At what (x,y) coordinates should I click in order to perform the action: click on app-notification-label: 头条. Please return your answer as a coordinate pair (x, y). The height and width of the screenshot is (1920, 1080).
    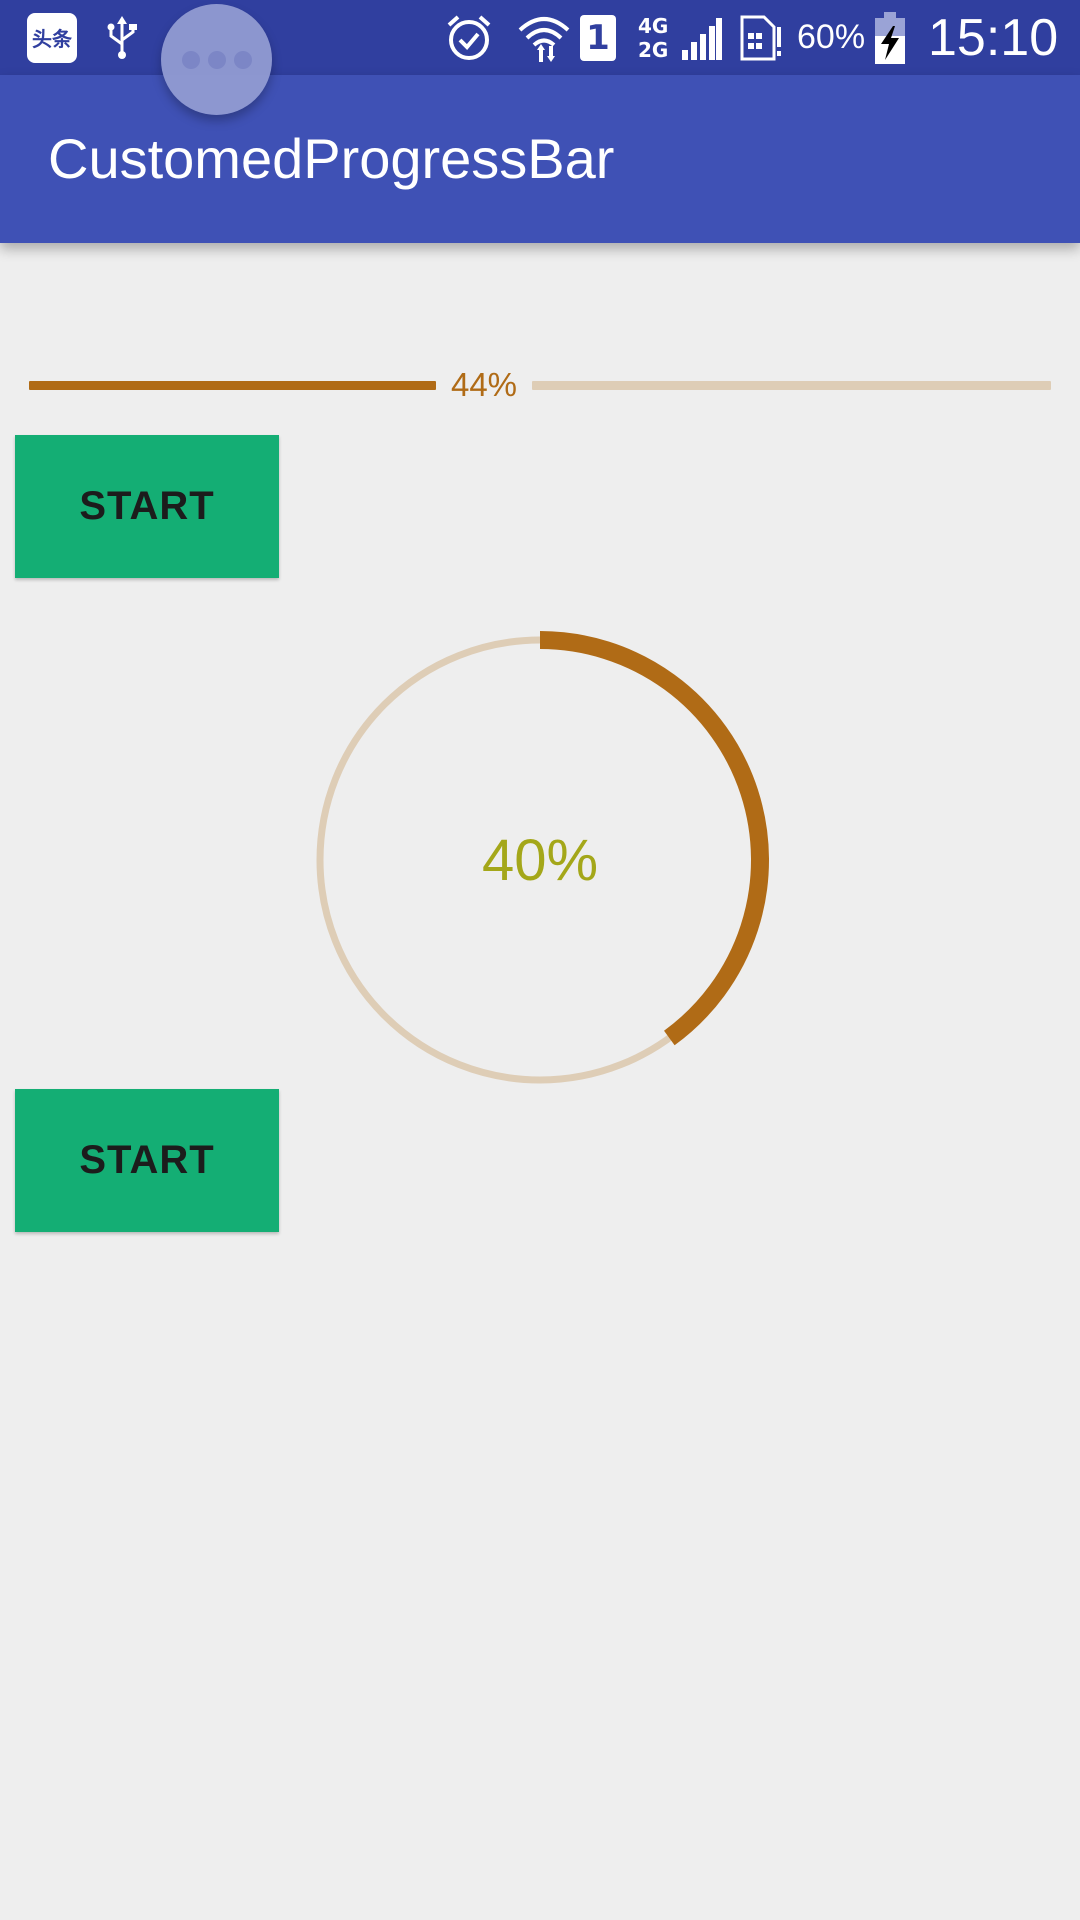
    Looking at the image, I should click on (52, 37).